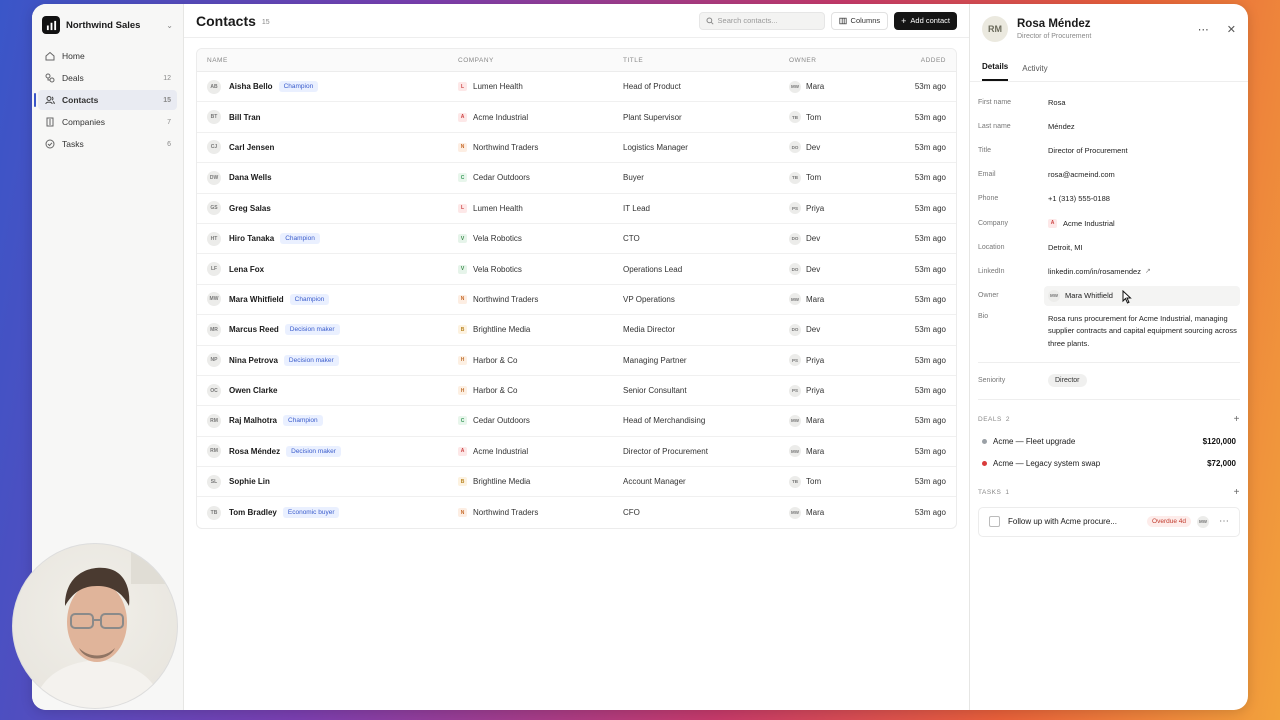  I want to click on columns-button: Columns, so click(859, 20).